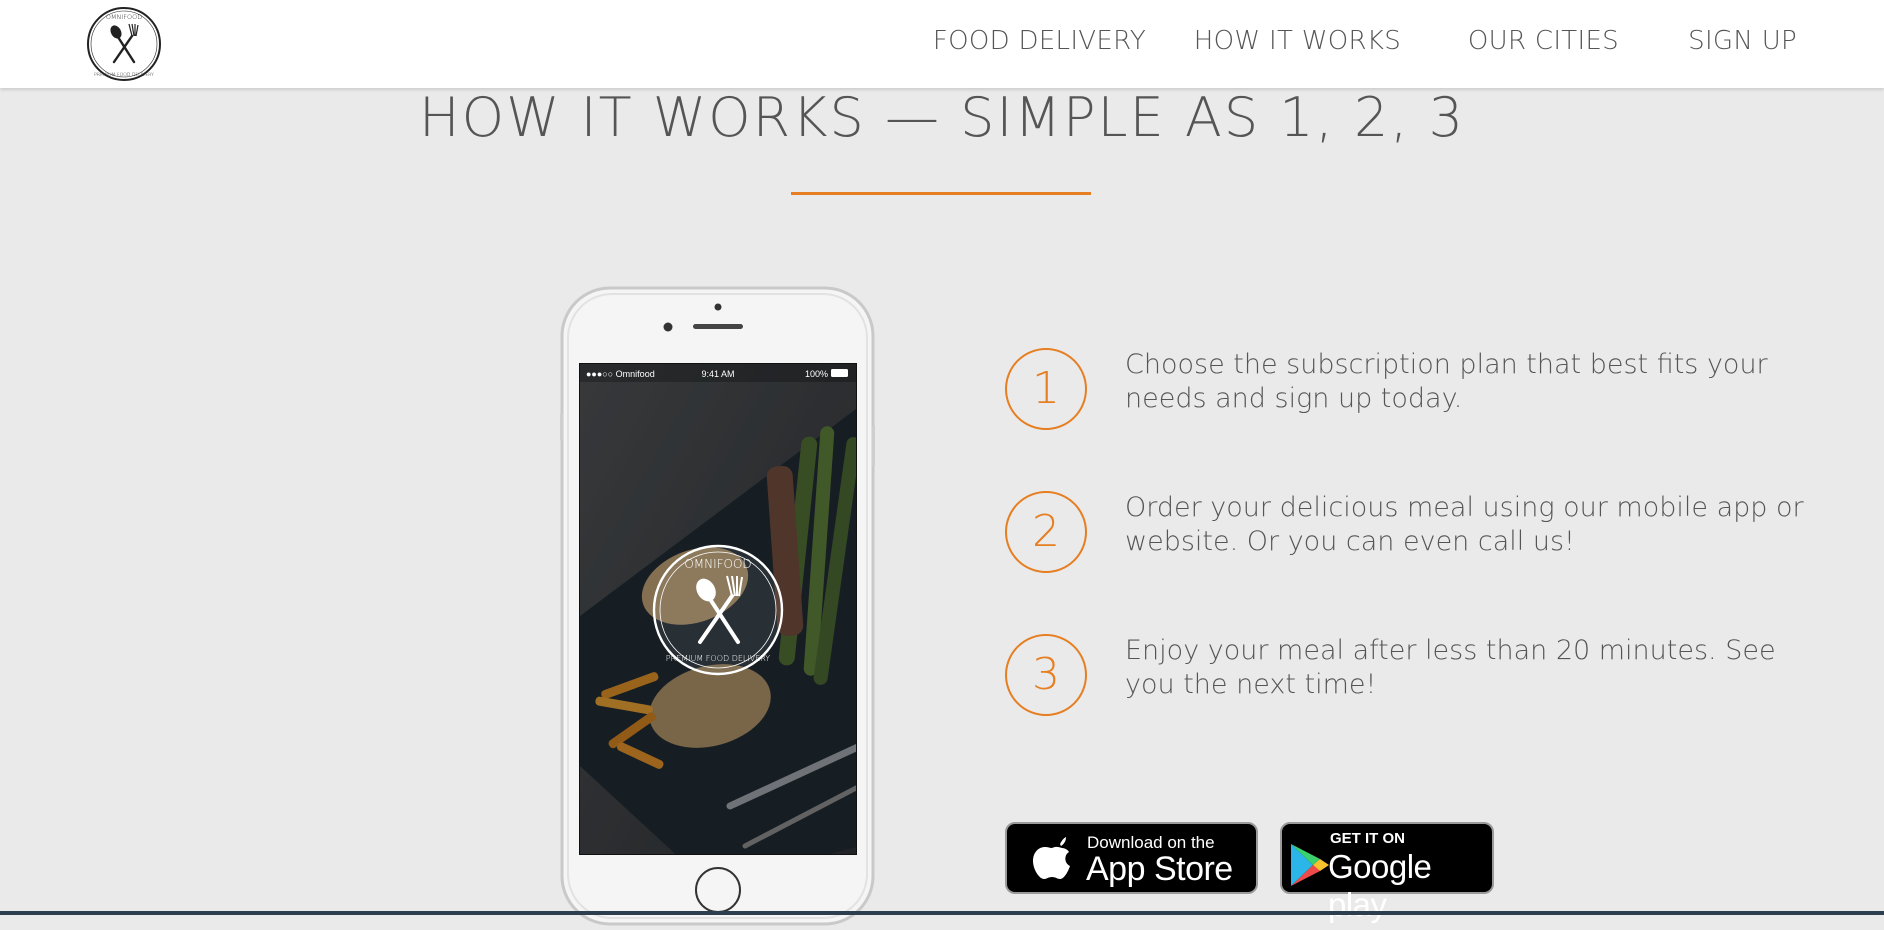  What do you see at coordinates (1046, 675) in the screenshot?
I see `step-number-3: 3` at bounding box center [1046, 675].